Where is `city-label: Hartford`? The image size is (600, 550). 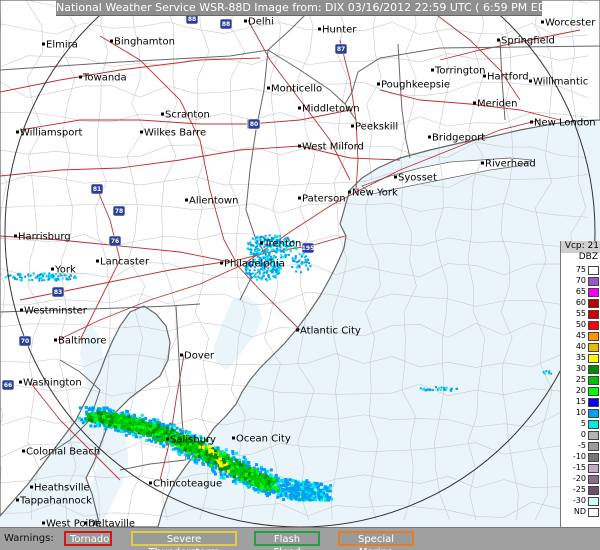
city-label: Hartford is located at coordinates (508, 77).